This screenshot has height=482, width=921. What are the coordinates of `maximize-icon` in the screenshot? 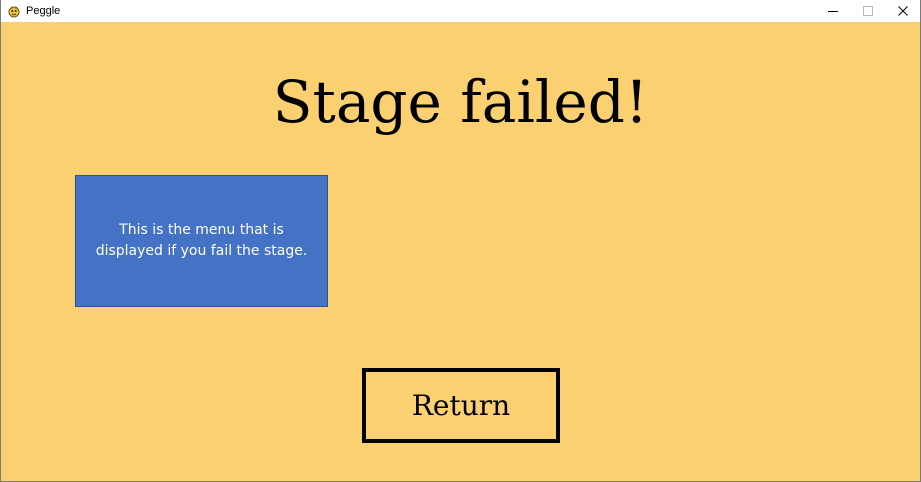 It's located at (867, 11).